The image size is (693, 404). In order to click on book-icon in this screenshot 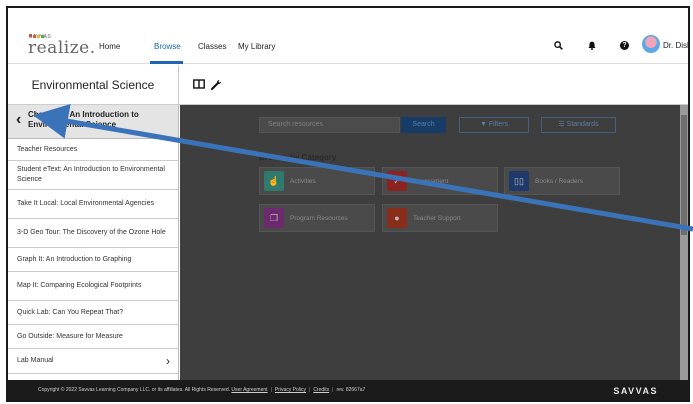, I will do `click(199, 85)`.